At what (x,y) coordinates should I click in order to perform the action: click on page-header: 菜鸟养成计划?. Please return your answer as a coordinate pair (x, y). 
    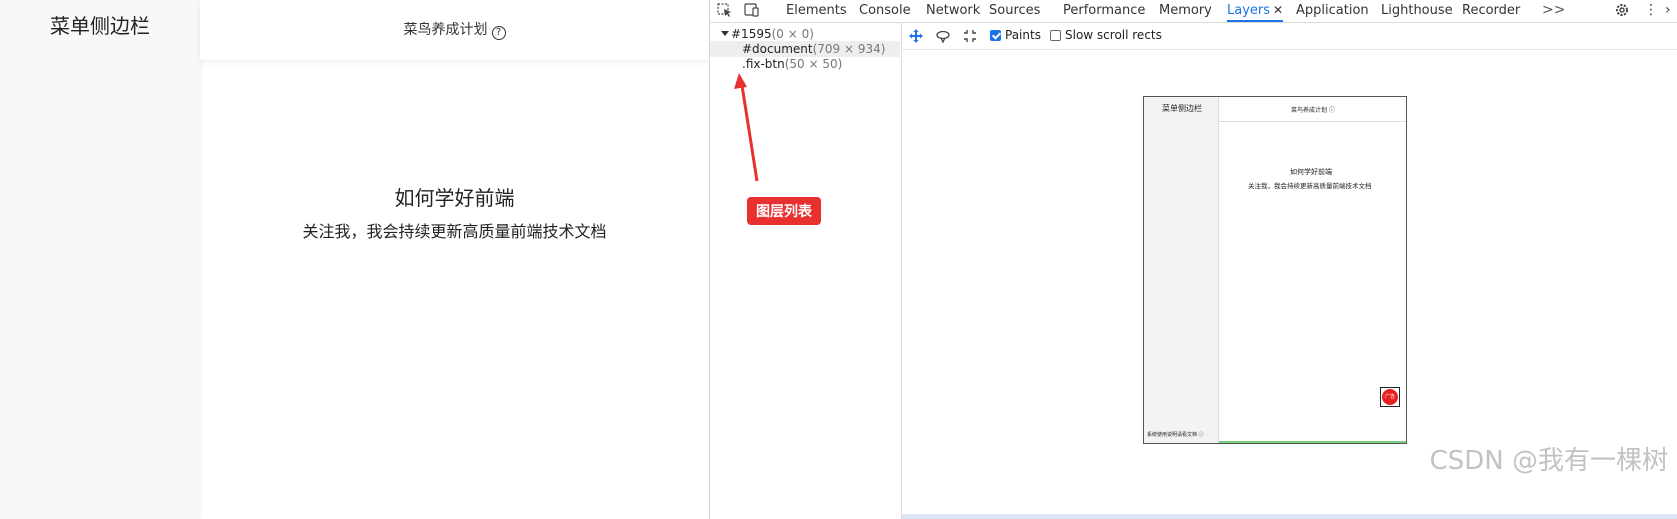
    Looking at the image, I should click on (454, 30).